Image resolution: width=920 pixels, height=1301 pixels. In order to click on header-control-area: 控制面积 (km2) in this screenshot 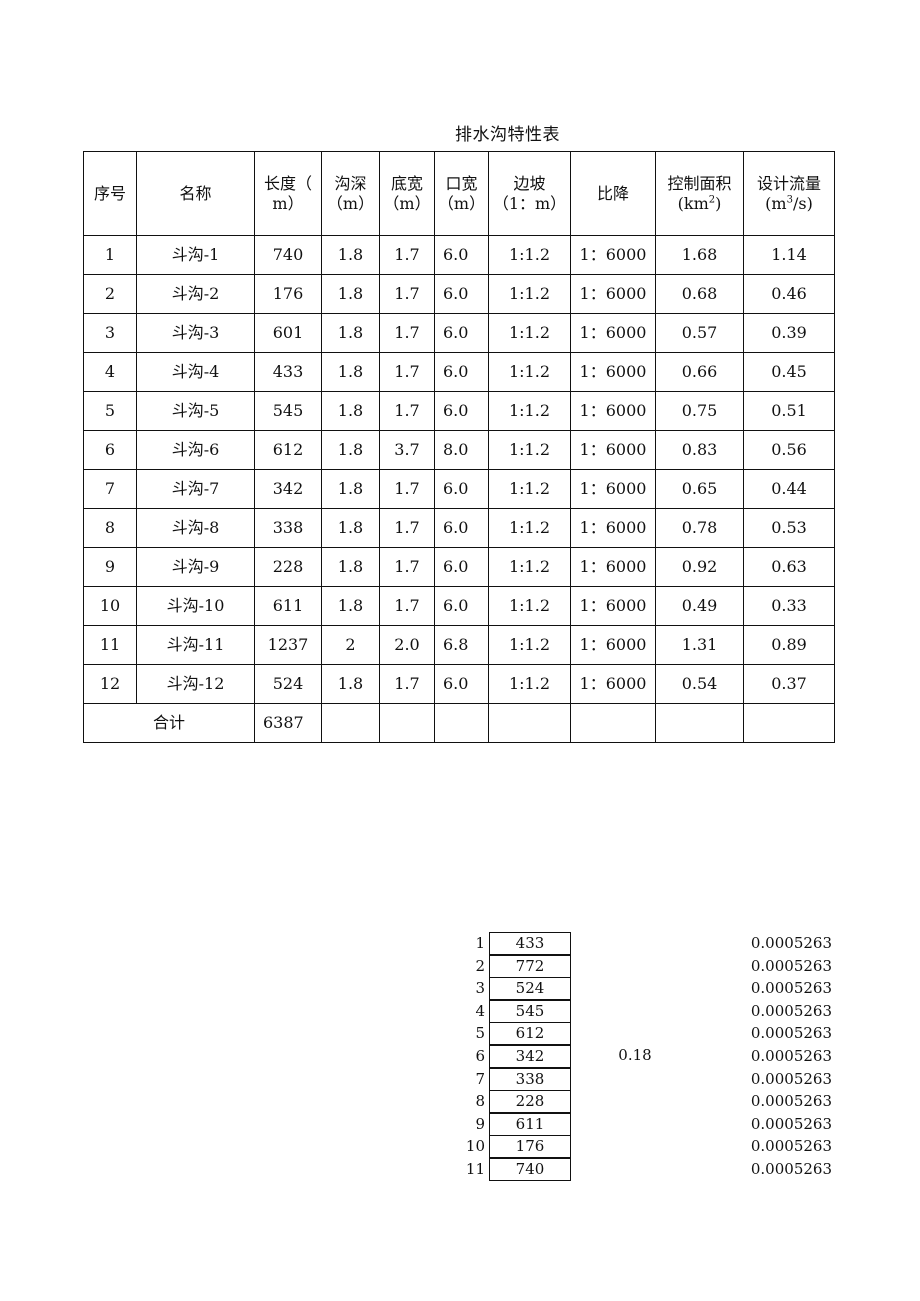, I will do `click(699, 193)`.